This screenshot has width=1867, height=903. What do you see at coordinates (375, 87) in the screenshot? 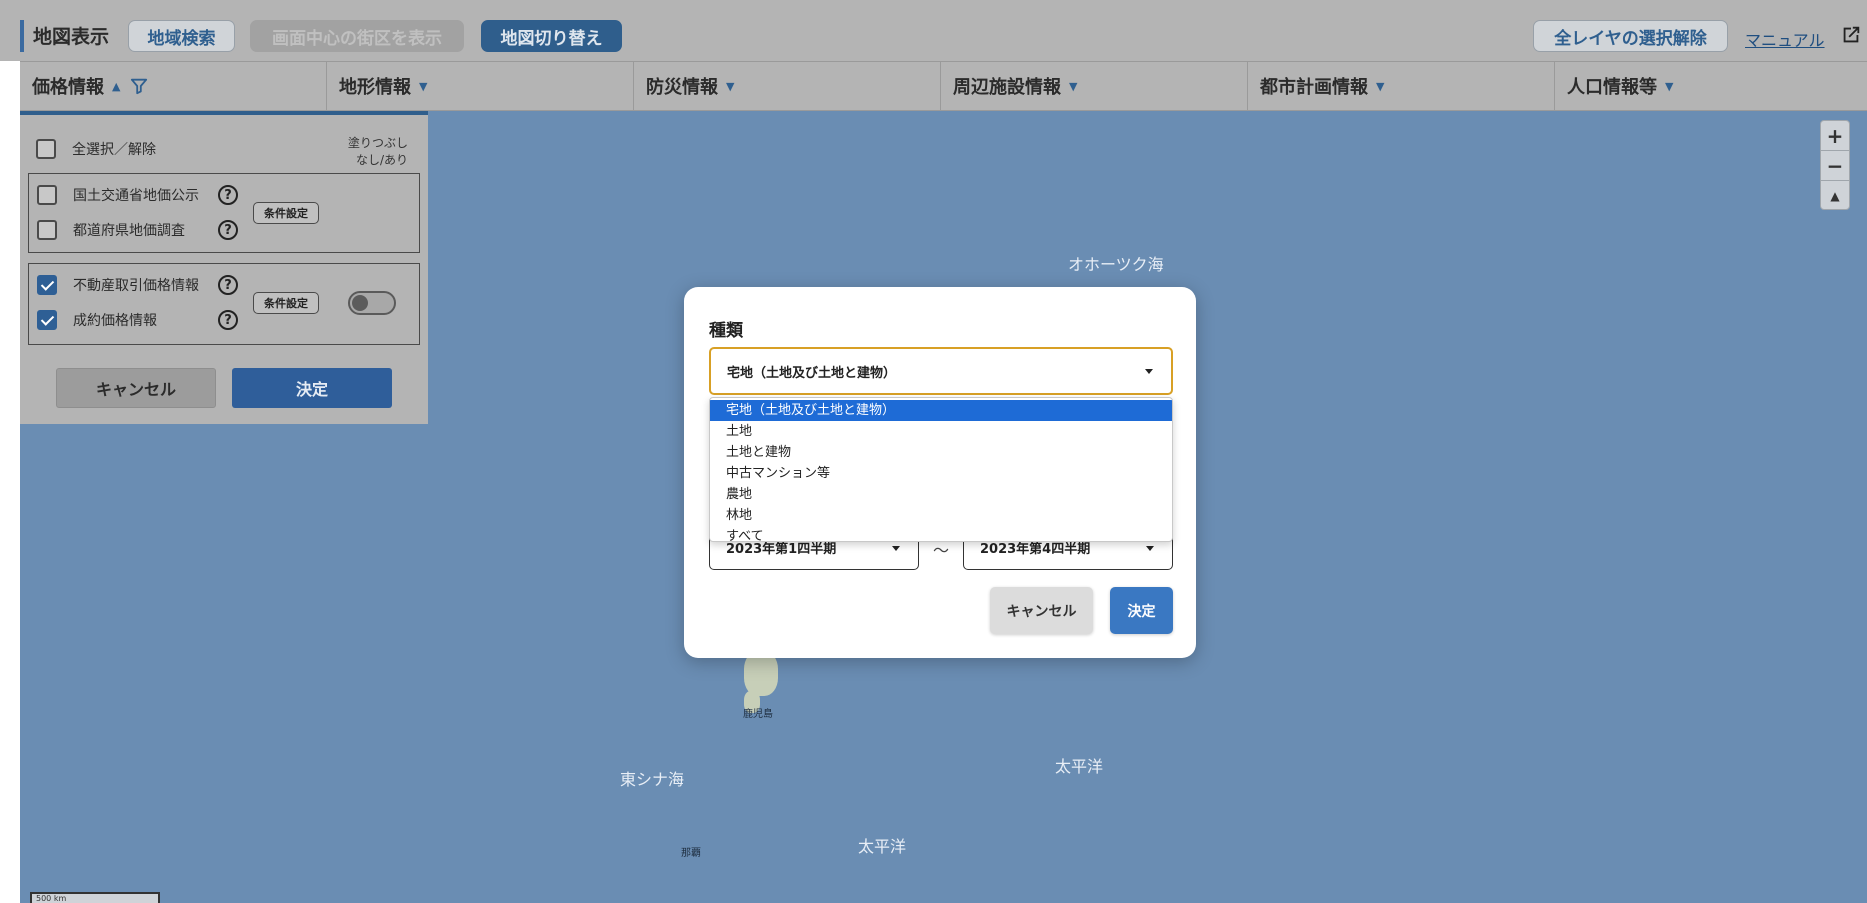
I see `tab-label: 地形情報` at bounding box center [375, 87].